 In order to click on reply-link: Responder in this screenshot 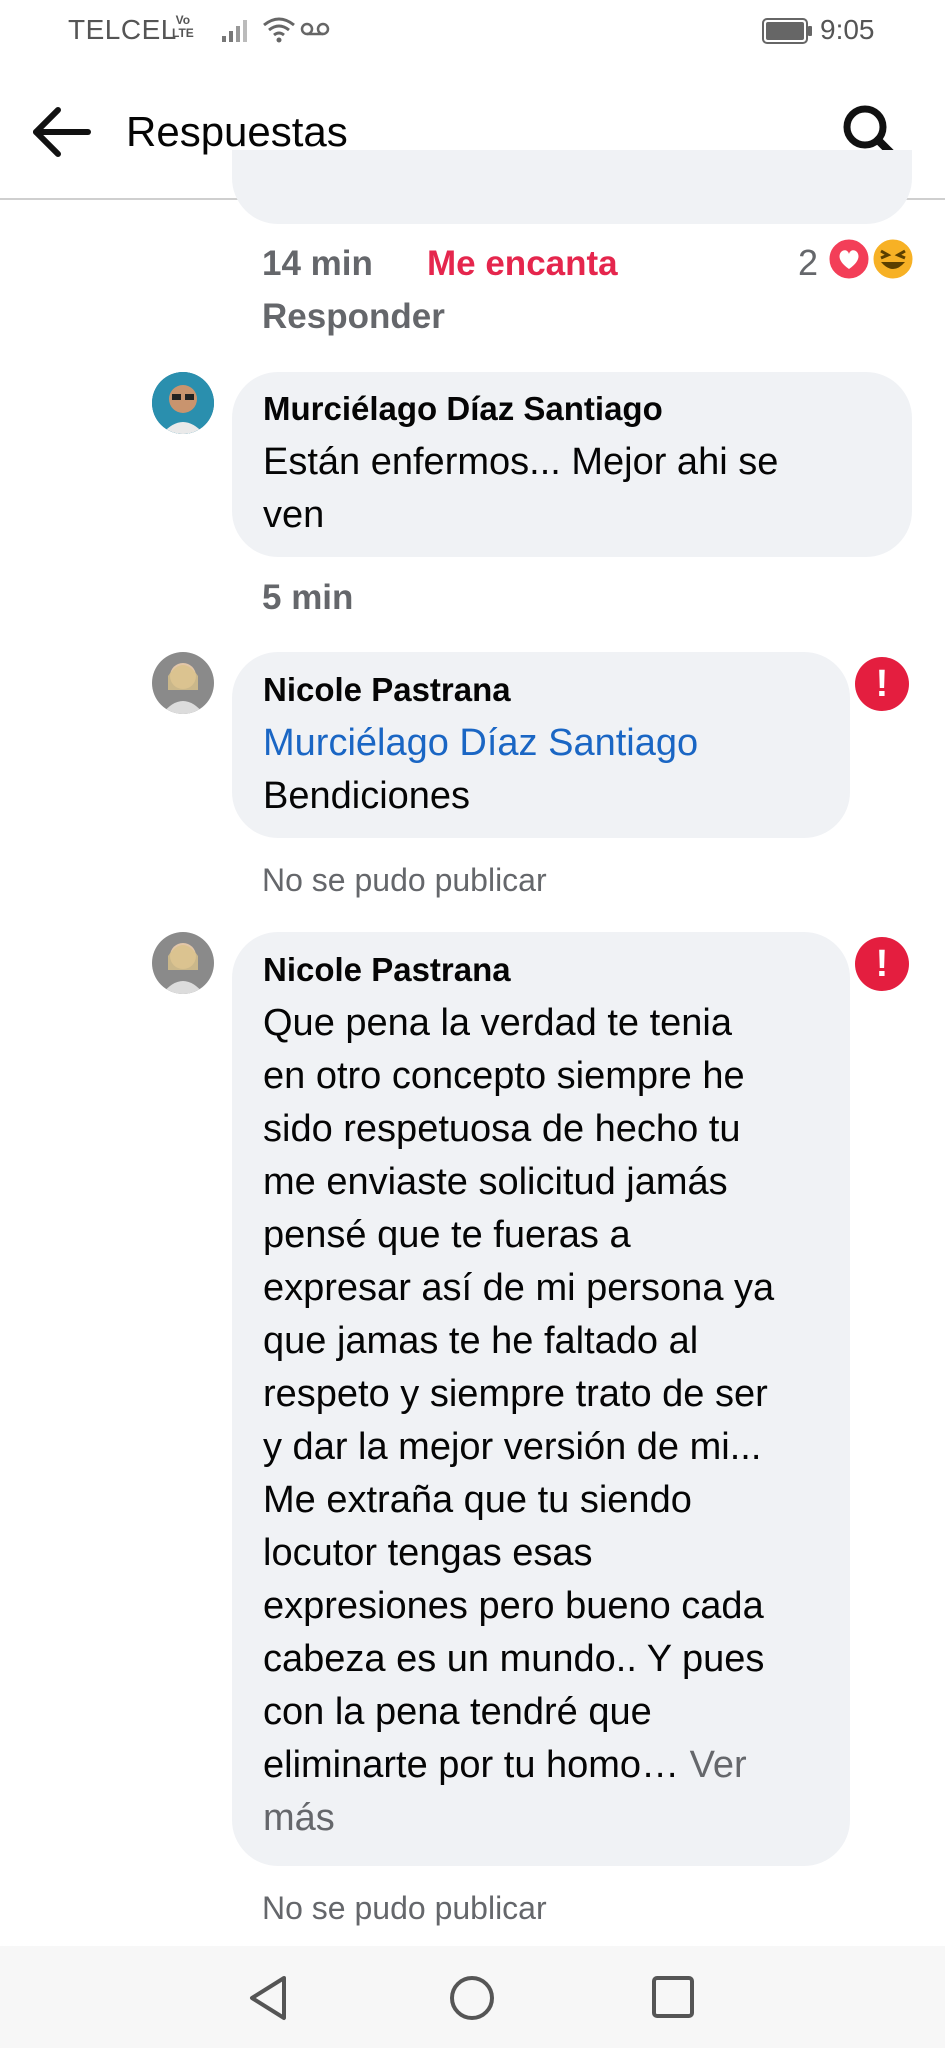, I will do `click(353, 317)`.